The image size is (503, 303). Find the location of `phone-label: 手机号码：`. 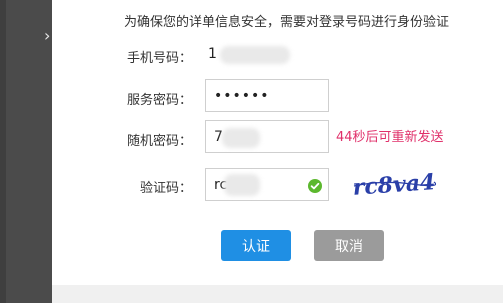

phone-label: 手机号码： is located at coordinates (159, 58).